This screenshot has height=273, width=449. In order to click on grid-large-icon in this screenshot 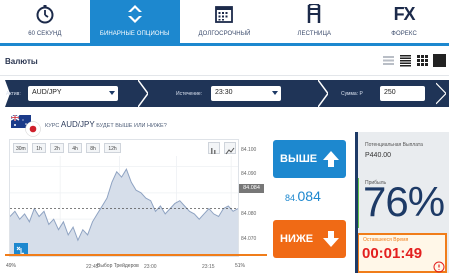, I will do `click(439, 60)`.